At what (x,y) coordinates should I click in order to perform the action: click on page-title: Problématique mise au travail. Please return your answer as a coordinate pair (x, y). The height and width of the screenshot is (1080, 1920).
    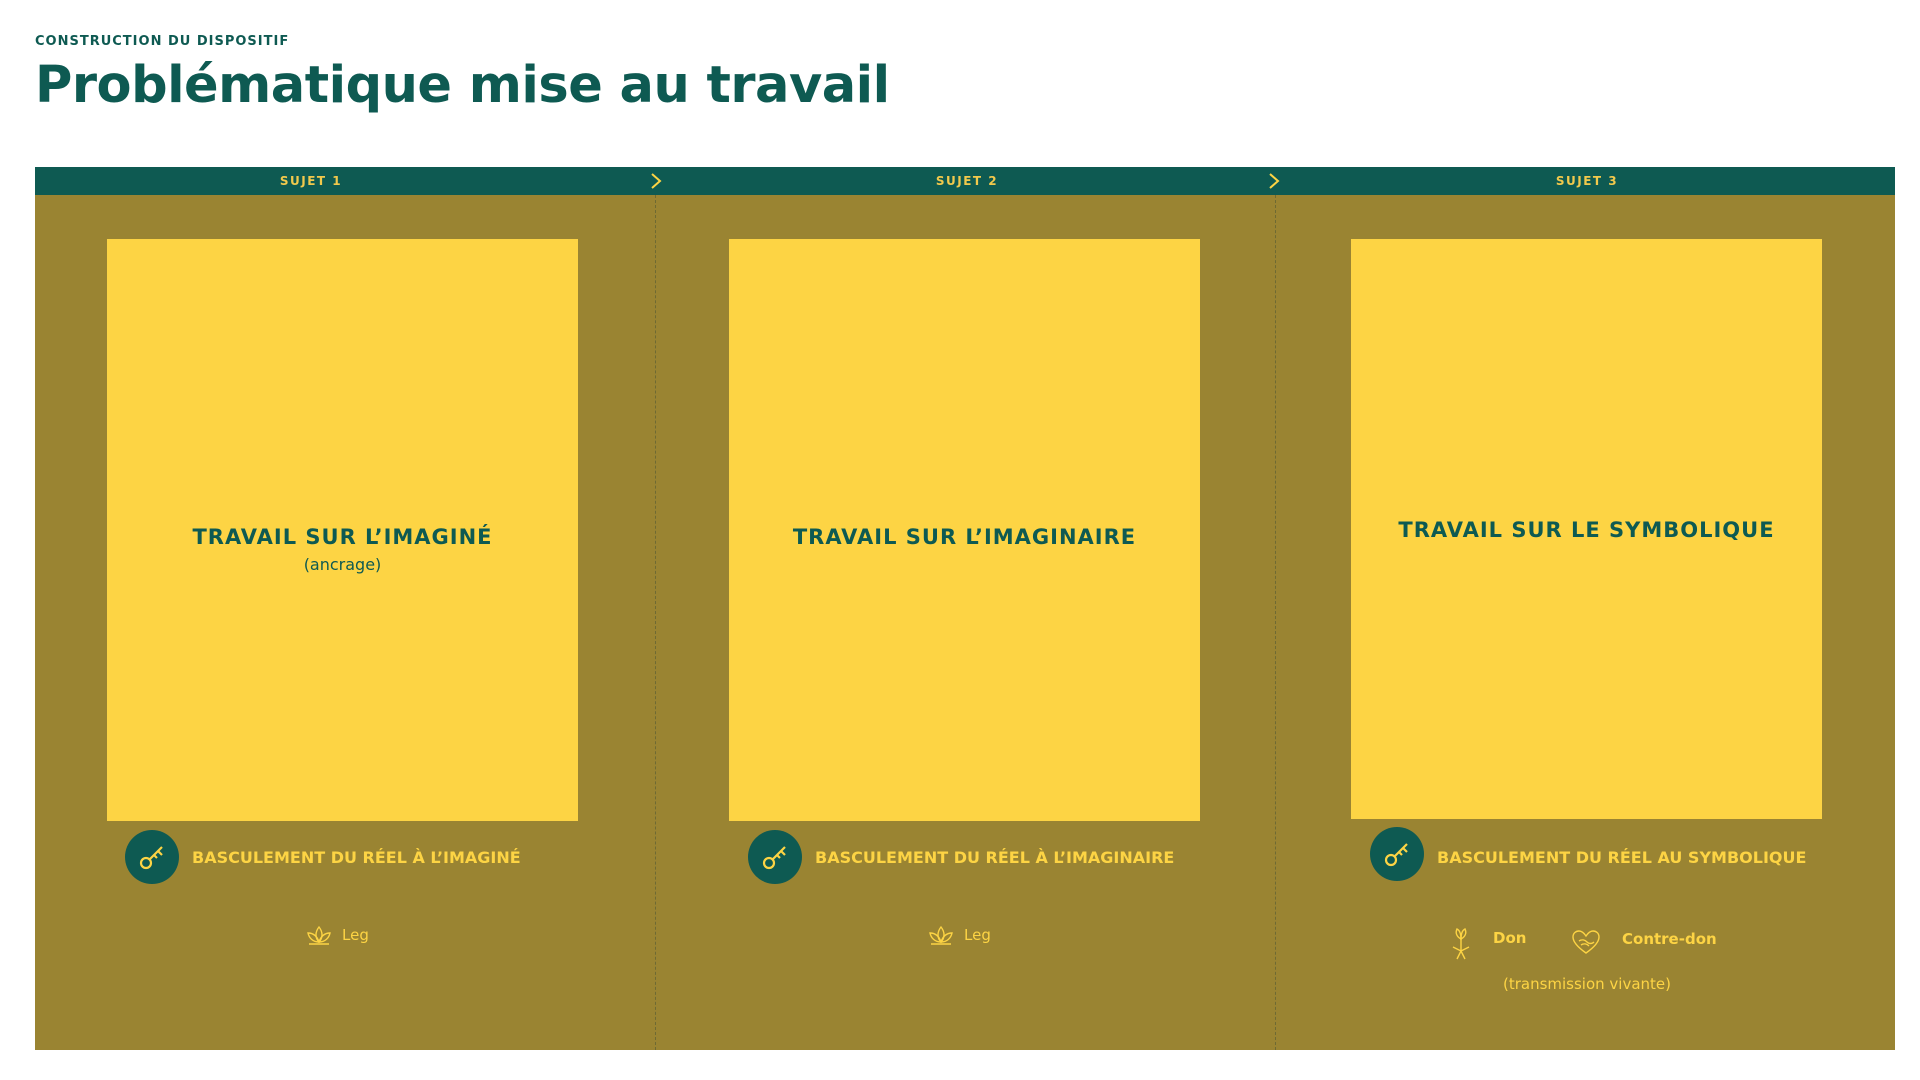
    Looking at the image, I should click on (462, 85).